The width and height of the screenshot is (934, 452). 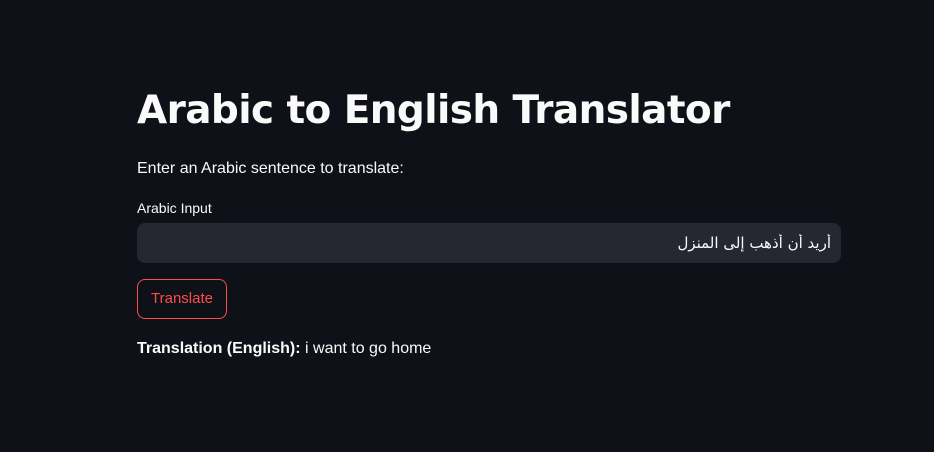 I want to click on page-title: Arabic to English Translator, so click(x=433, y=110).